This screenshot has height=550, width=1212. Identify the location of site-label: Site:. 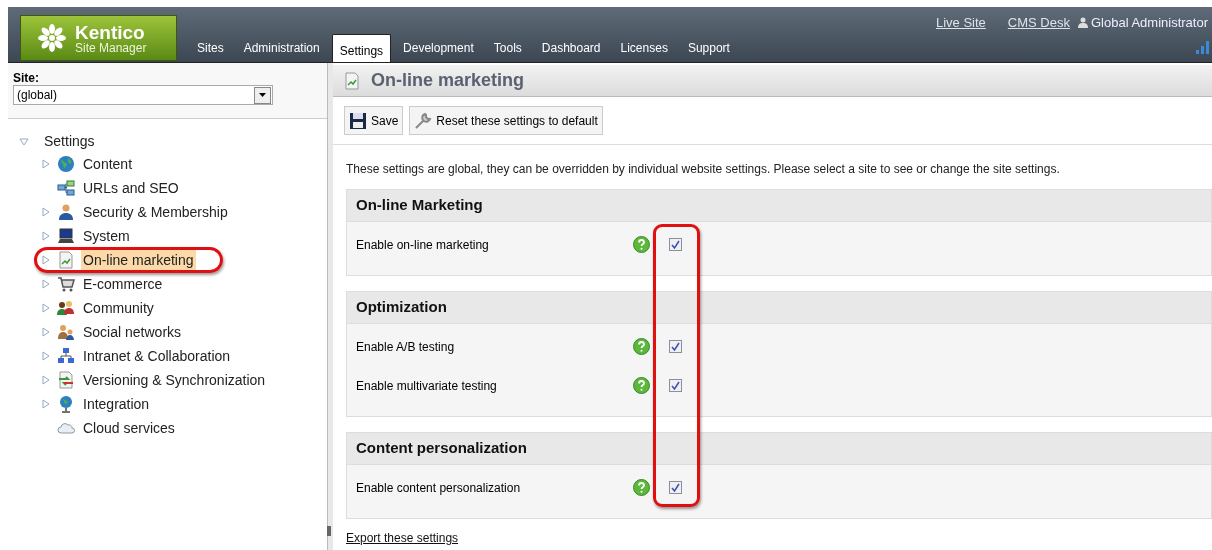
(26, 78).